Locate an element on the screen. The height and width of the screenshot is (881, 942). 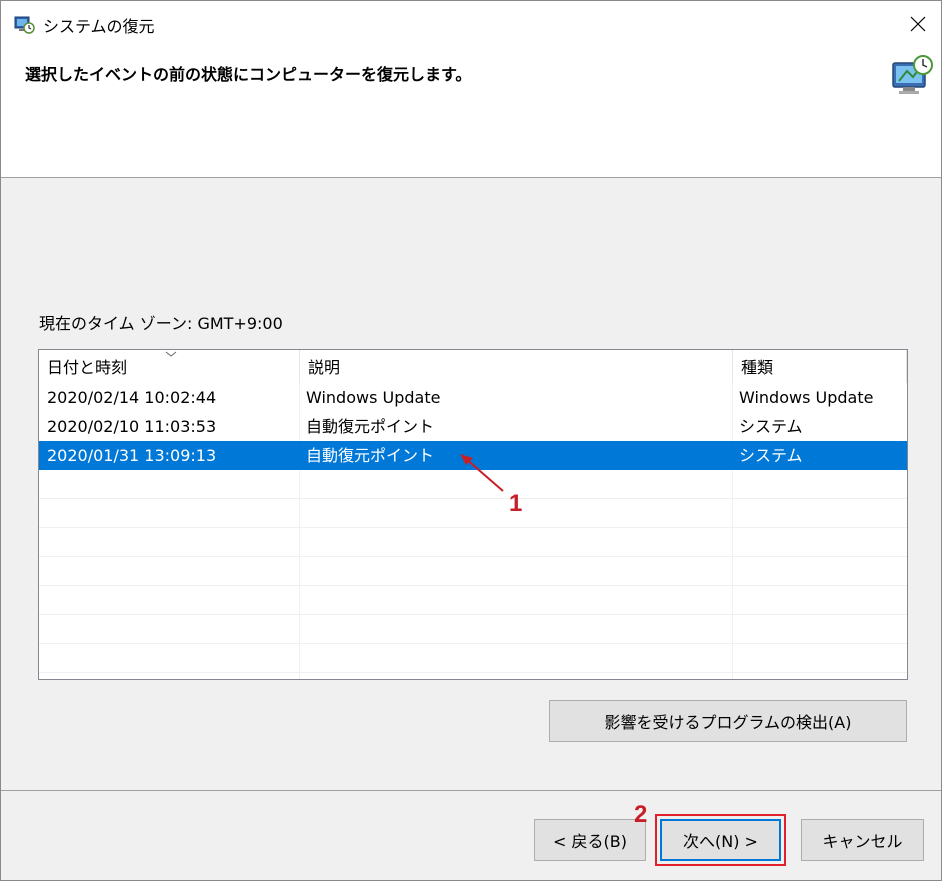
close-button is located at coordinates (918, 24).